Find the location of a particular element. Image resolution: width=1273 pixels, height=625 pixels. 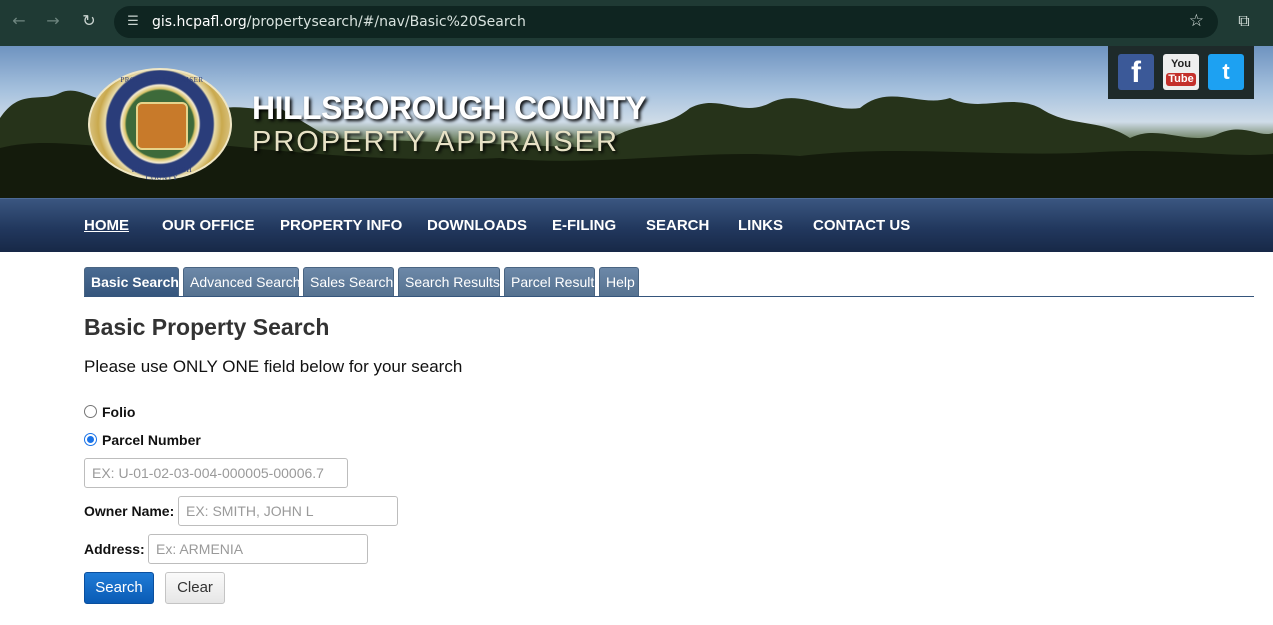

tab-search-results: Search Results is located at coordinates (449, 282).